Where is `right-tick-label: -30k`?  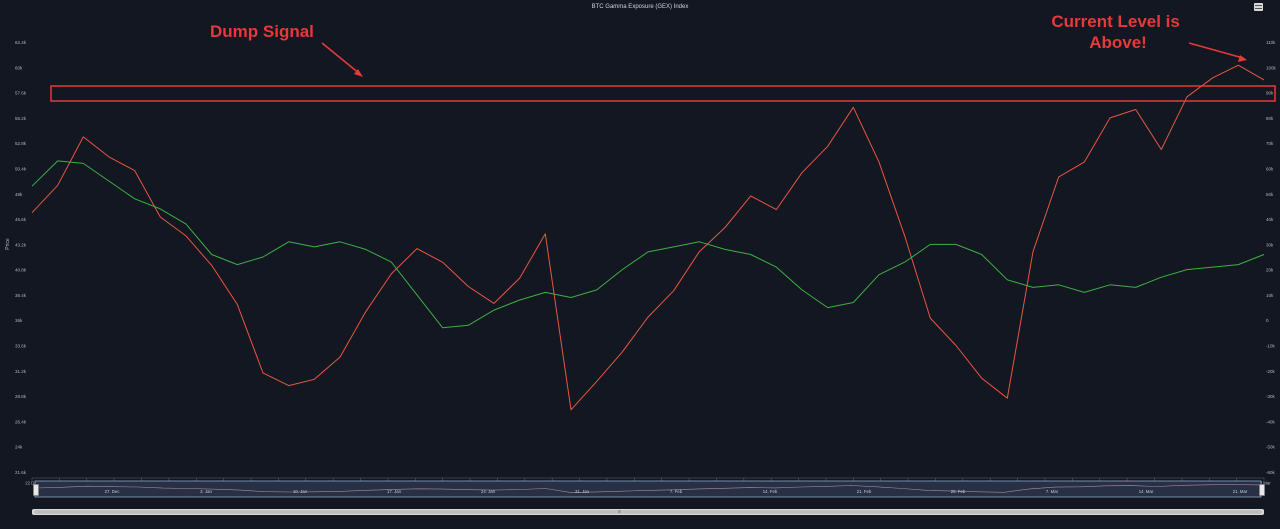 right-tick-label: -30k is located at coordinates (1271, 396).